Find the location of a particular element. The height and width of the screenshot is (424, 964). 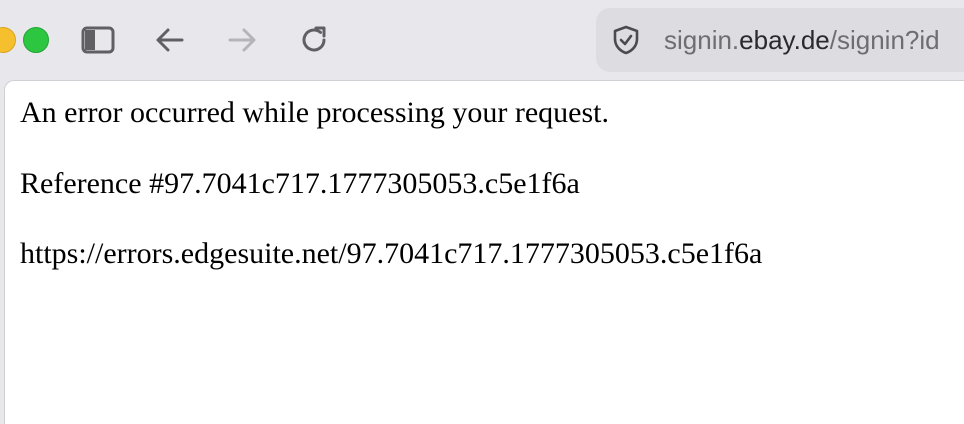

url-text: signin.ebay.de/signin?id is located at coordinates (802, 40).